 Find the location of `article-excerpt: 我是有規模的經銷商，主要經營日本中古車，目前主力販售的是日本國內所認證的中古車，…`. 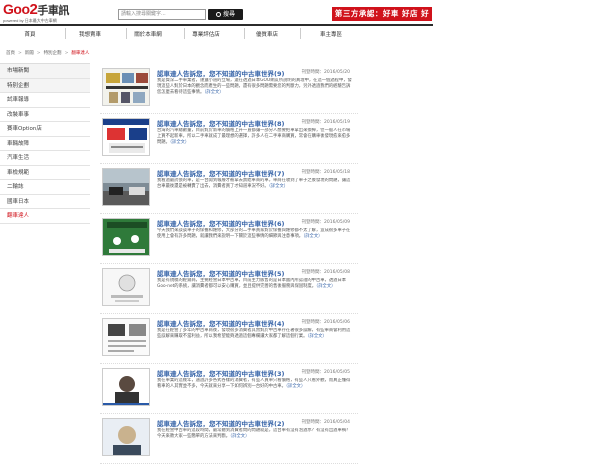

article-excerpt: 我是有規模的經銷商，主要經營日本中古車，目前主力販售的是日本國內所認證的中古車，… is located at coordinates (254, 293).